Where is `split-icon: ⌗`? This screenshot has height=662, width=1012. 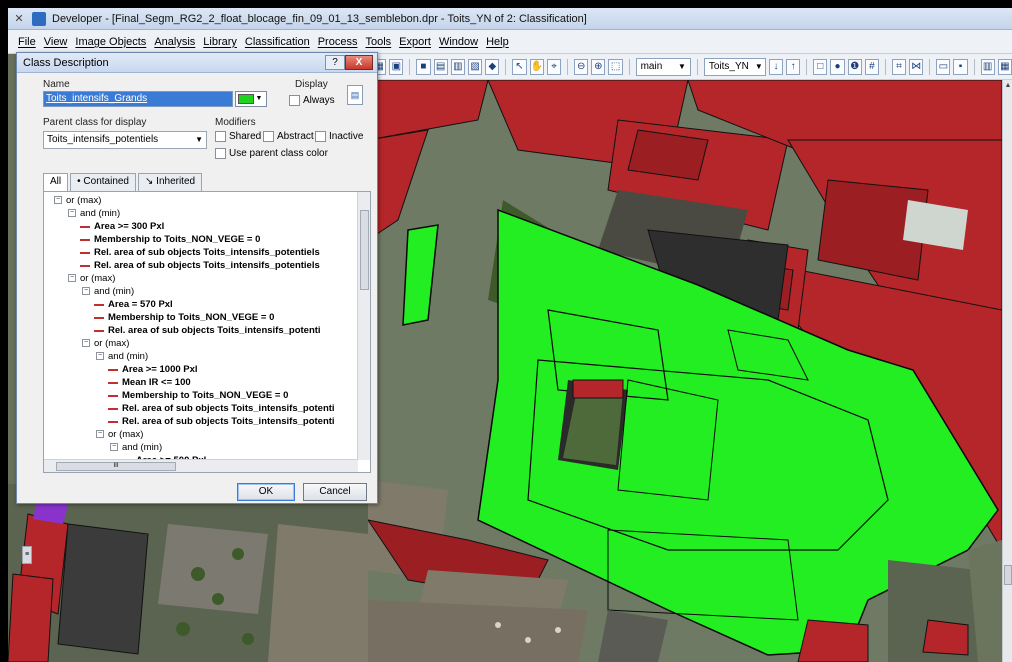 split-icon: ⌗ is located at coordinates (899, 66).